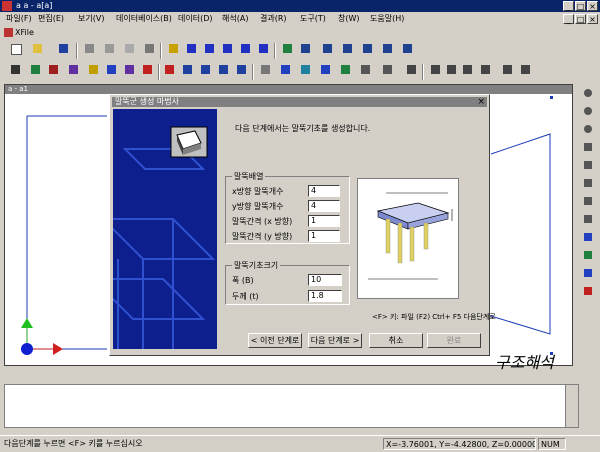 The height and width of the screenshot is (452, 600). I want to click on redraw-icon, so click(588, 219).